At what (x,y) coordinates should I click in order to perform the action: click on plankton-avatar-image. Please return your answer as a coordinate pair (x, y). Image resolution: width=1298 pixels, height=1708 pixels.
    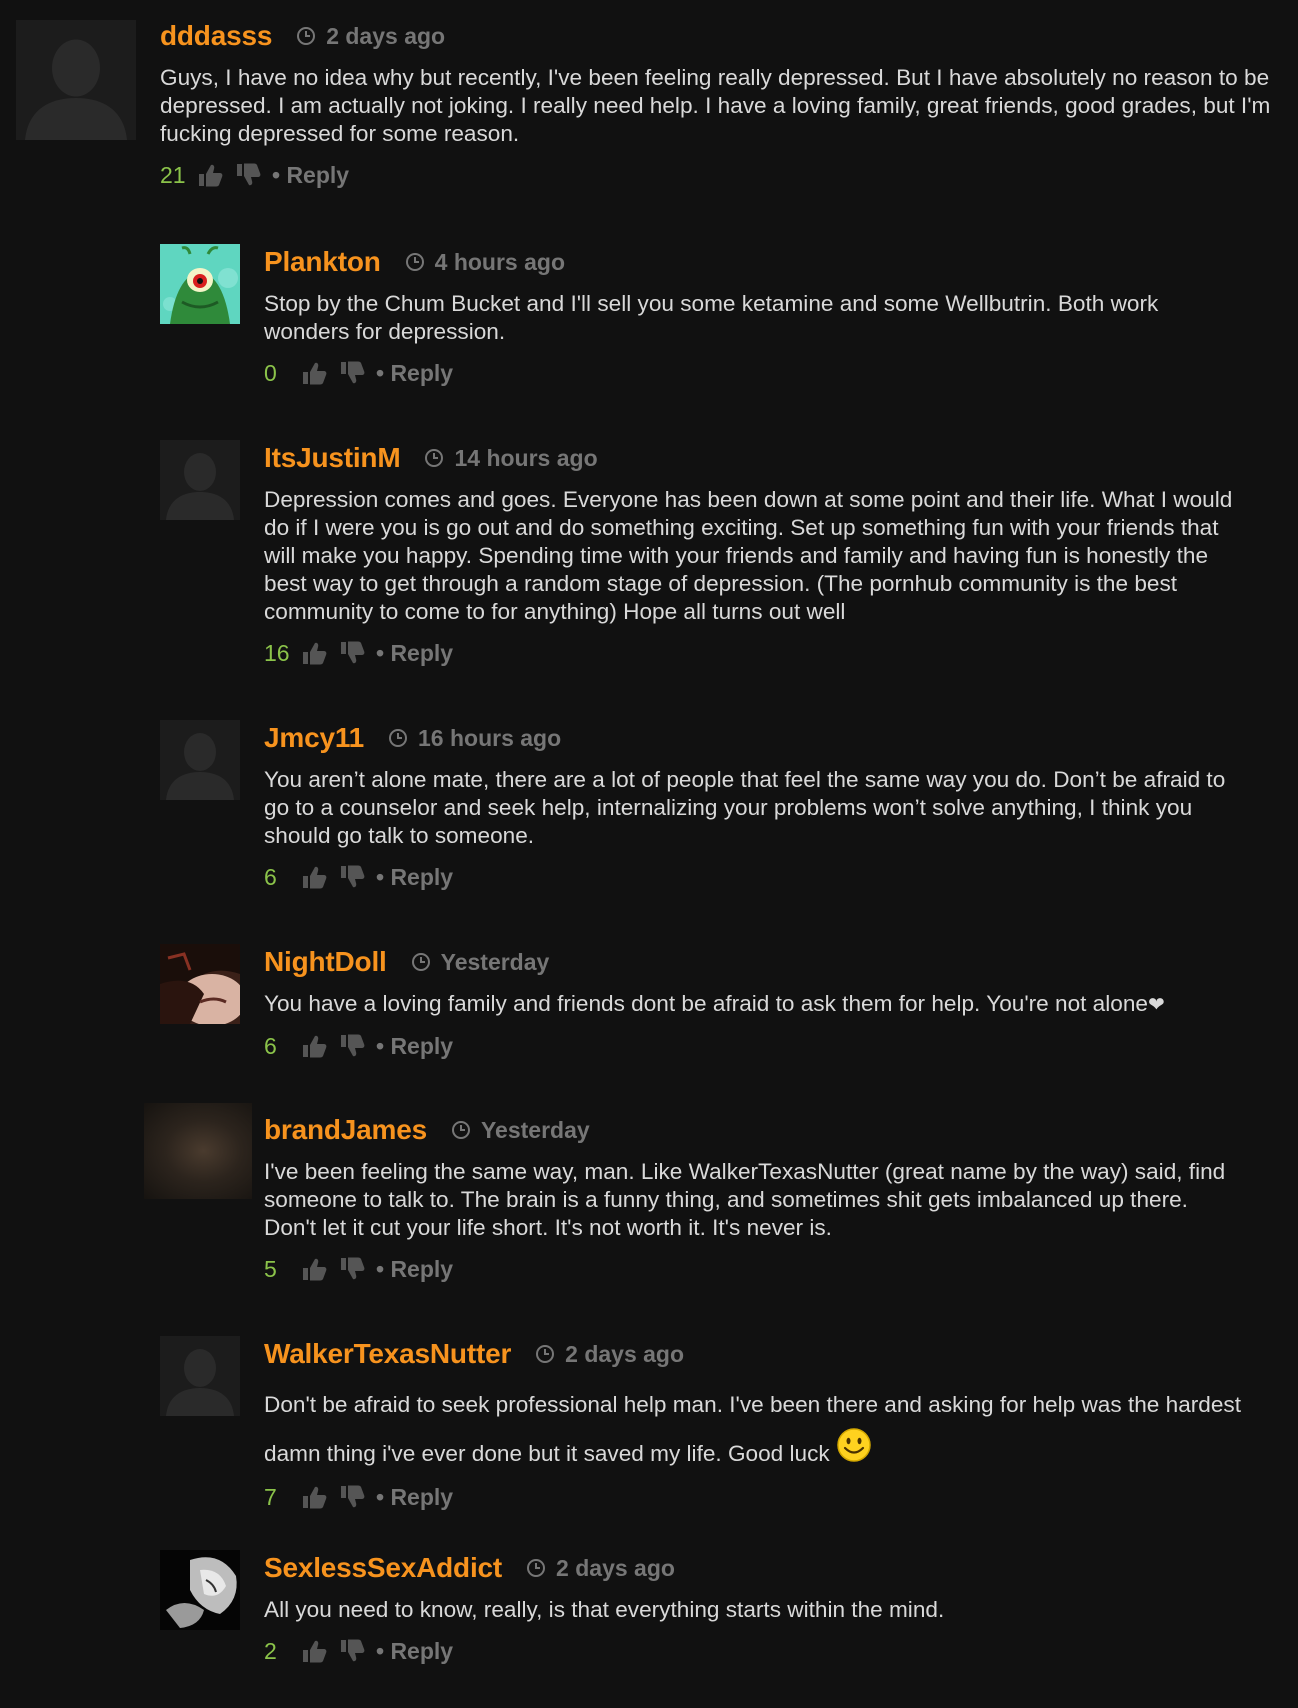
    Looking at the image, I should click on (200, 284).